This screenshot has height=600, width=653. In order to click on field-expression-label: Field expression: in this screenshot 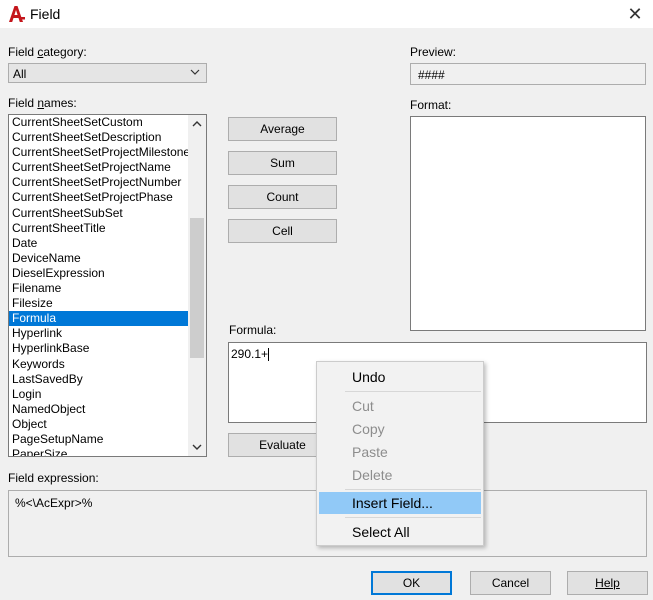, I will do `click(53, 478)`.